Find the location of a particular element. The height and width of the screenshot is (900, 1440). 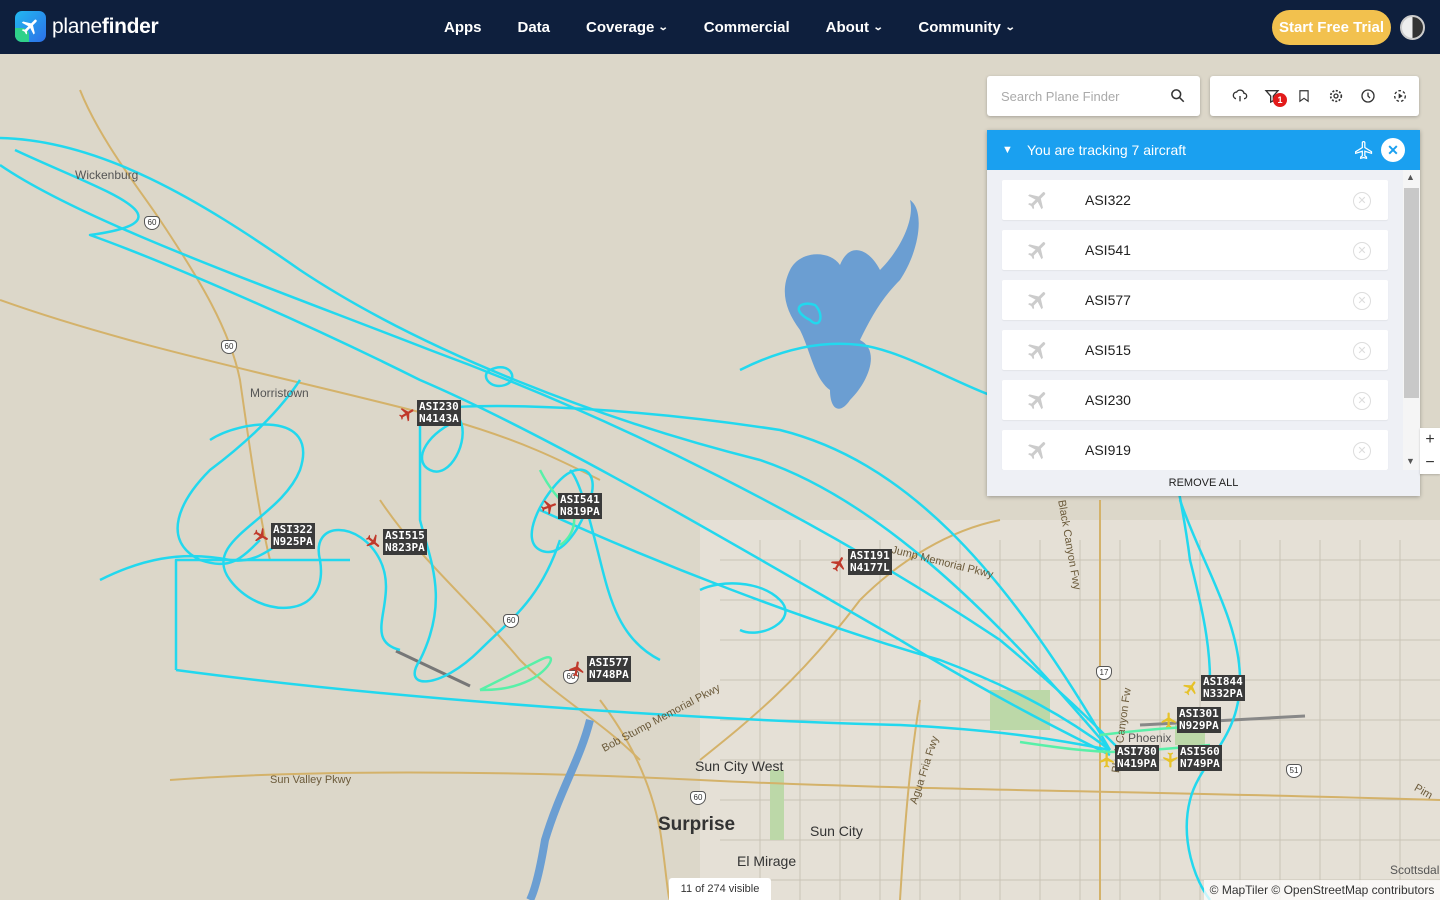

place-sun-city: Sun City is located at coordinates (836, 831).